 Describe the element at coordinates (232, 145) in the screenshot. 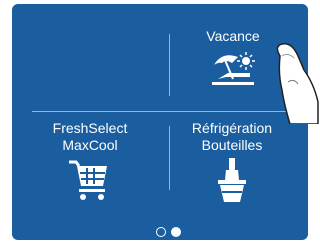

I see `refrigeration-label-line2: Bouteilles` at that location.